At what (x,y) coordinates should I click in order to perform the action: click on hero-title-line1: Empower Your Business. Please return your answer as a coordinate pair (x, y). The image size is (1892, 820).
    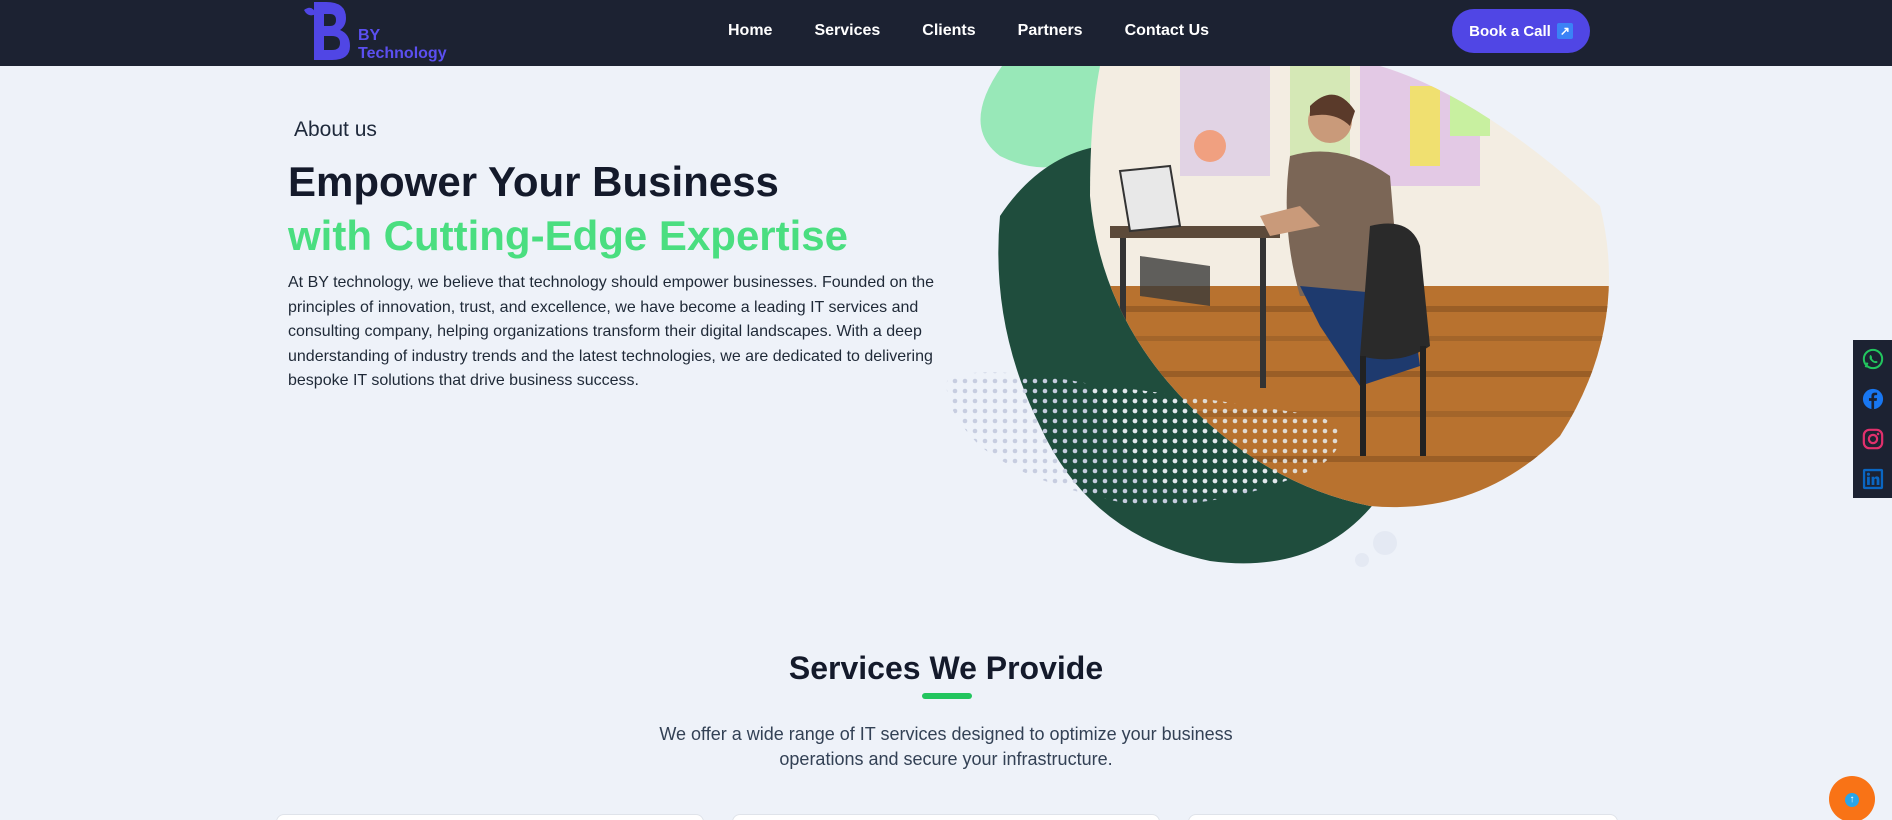
    Looking at the image, I should click on (533, 181).